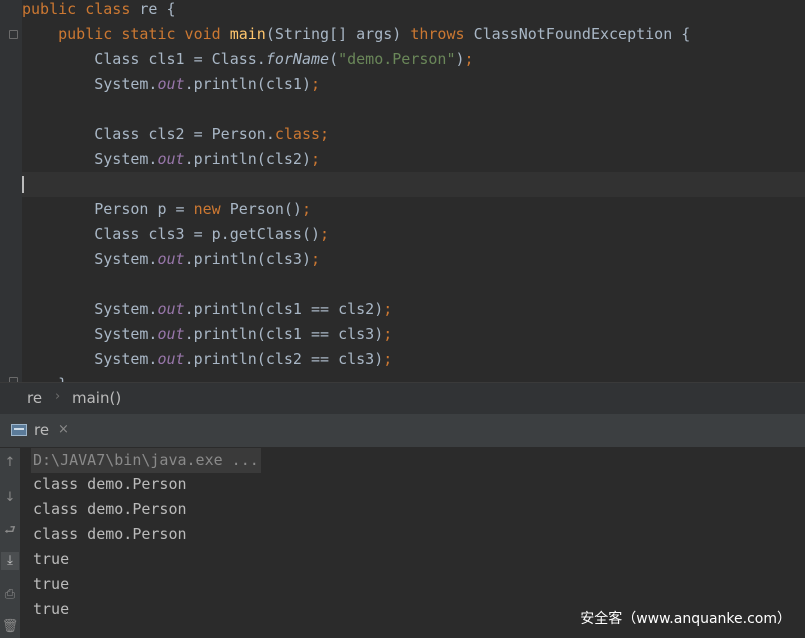 The height and width of the screenshot is (638, 805). What do you see at coordinates (247, 159) in the screenshot?
I see `code-token: .println(cls2)` at bounding box center [247, 159].